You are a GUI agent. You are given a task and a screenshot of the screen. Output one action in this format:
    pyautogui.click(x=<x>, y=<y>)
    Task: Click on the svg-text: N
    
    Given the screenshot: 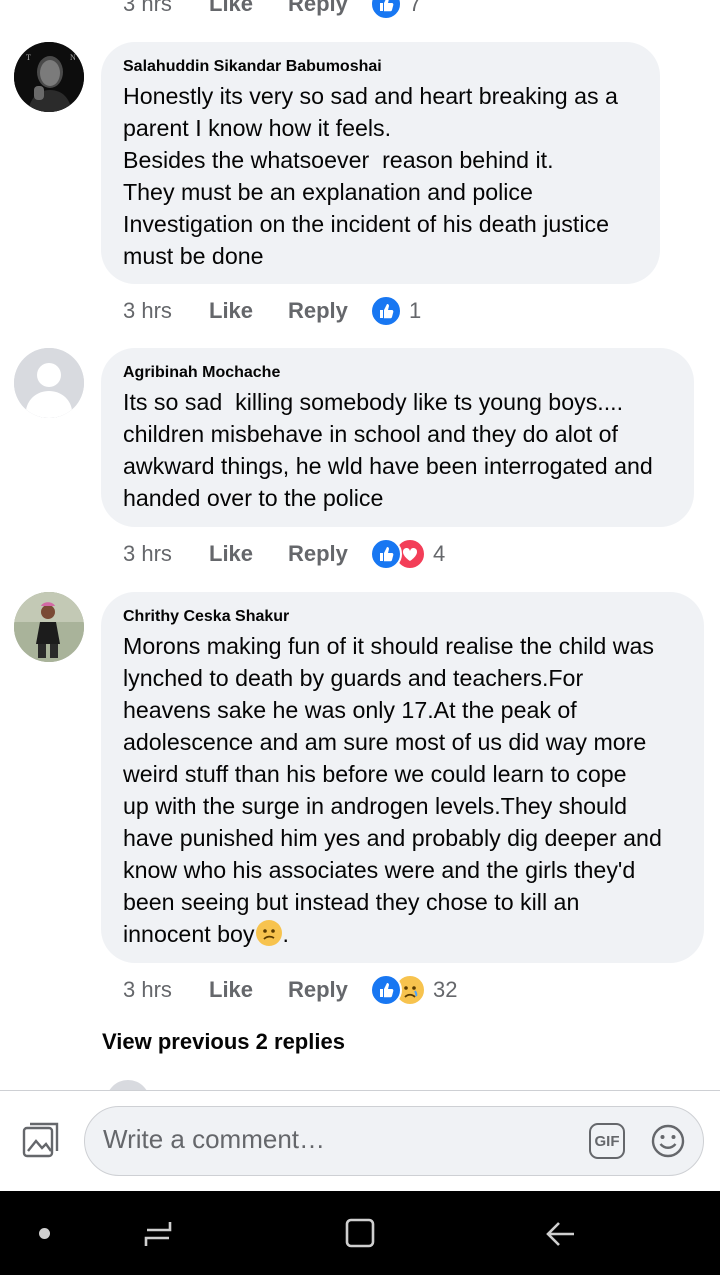 What is the action you would take?
    pyautogui.click(x=73, y=57)
    